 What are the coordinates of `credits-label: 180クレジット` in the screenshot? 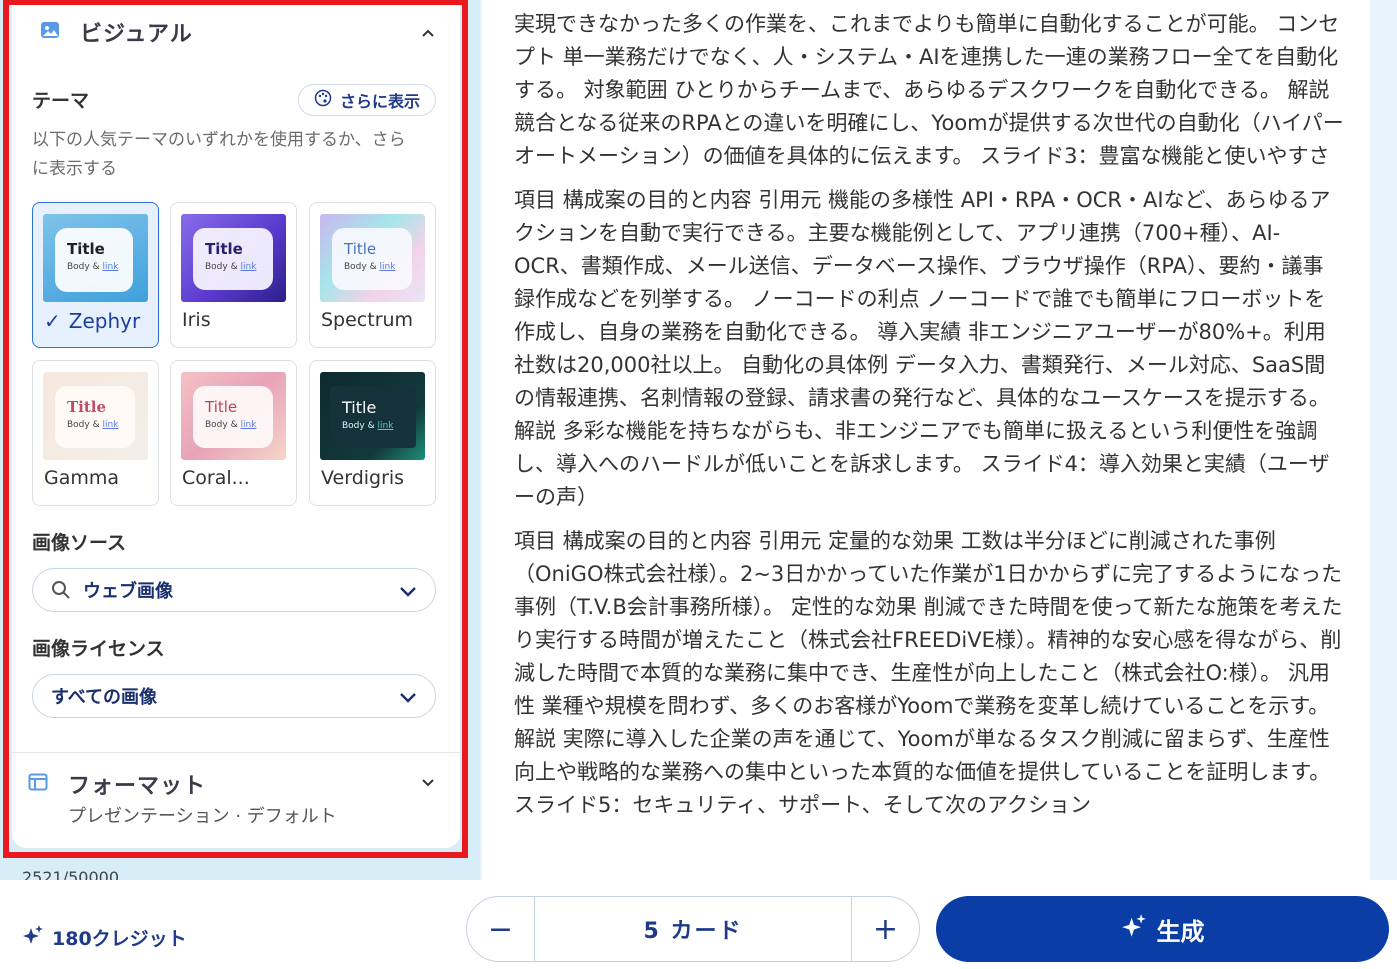 It's located at (119, 939).